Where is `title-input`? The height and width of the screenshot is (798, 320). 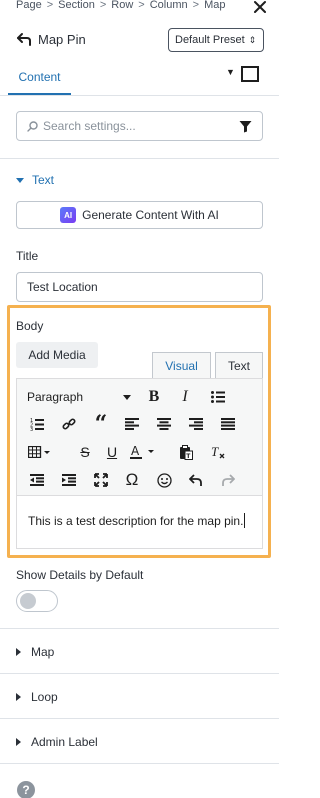
title-input is located at coordinates (139, 287).